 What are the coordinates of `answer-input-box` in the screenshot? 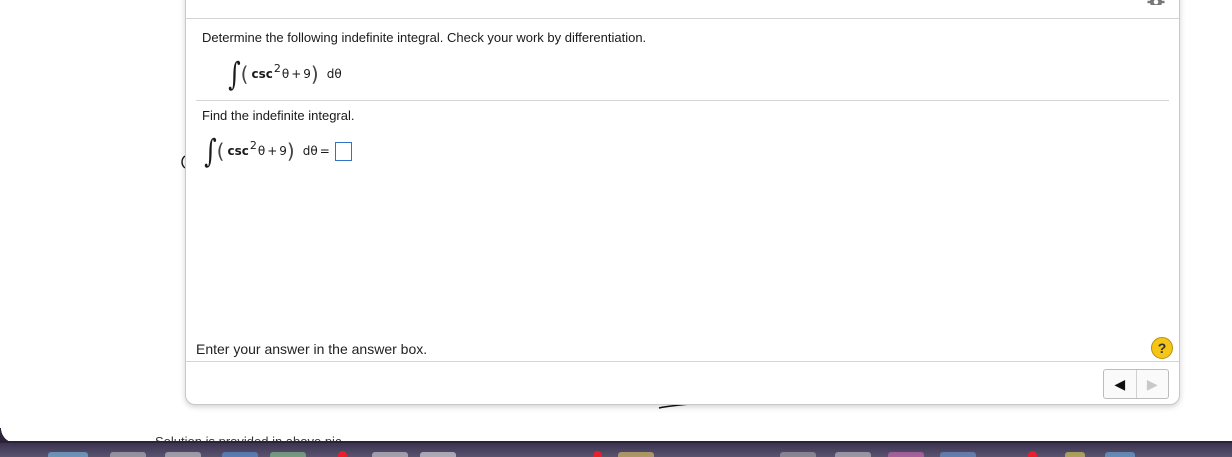 It's located at (343, 151).